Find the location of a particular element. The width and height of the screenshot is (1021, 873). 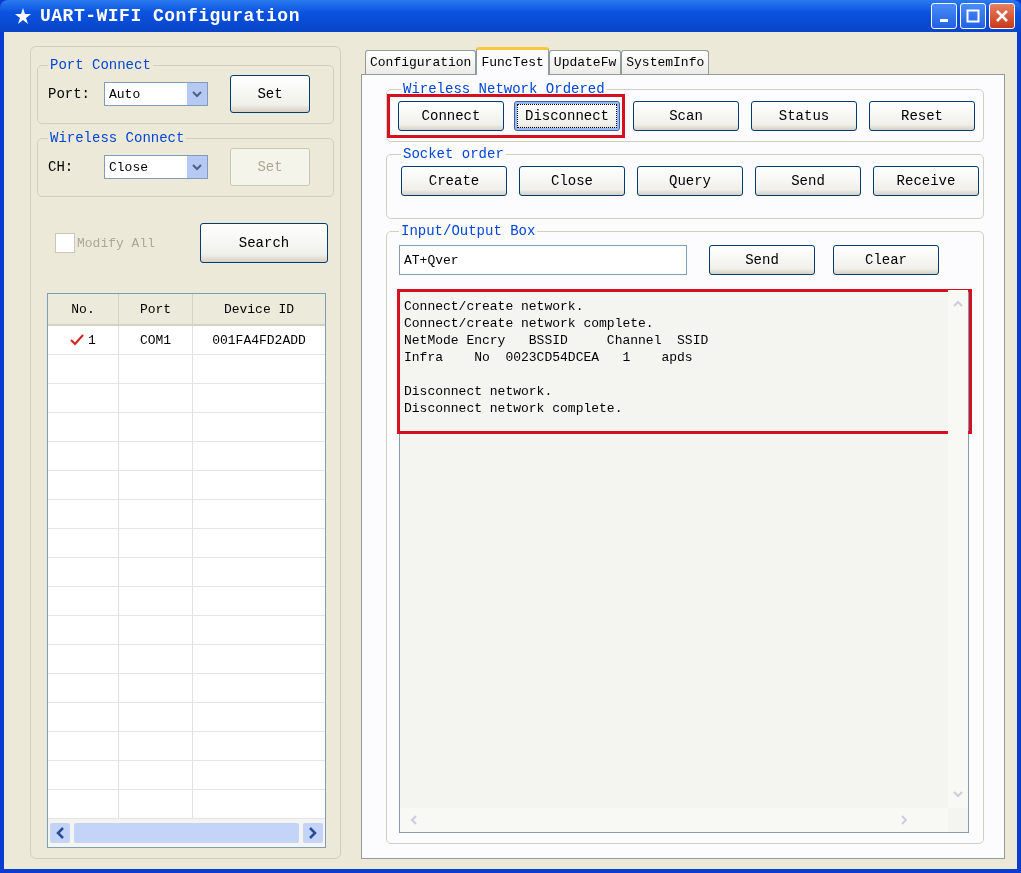

tab: SystemInfo is located at coordinates (665, 62).